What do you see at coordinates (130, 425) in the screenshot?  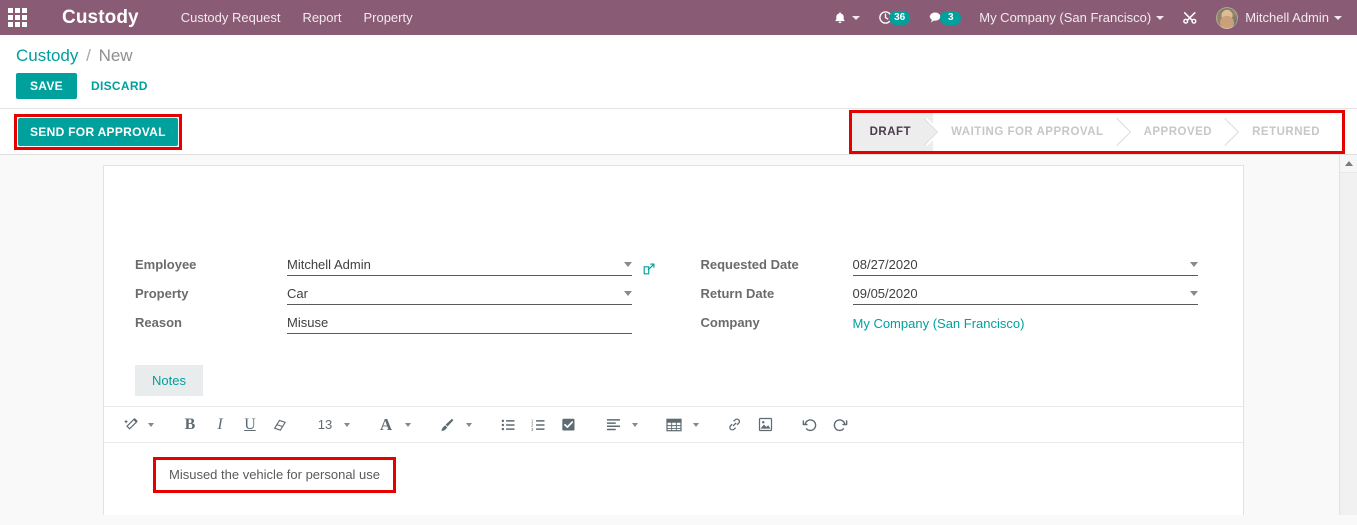 I see `magic-wand-icon` at bounding box center [130, 425].